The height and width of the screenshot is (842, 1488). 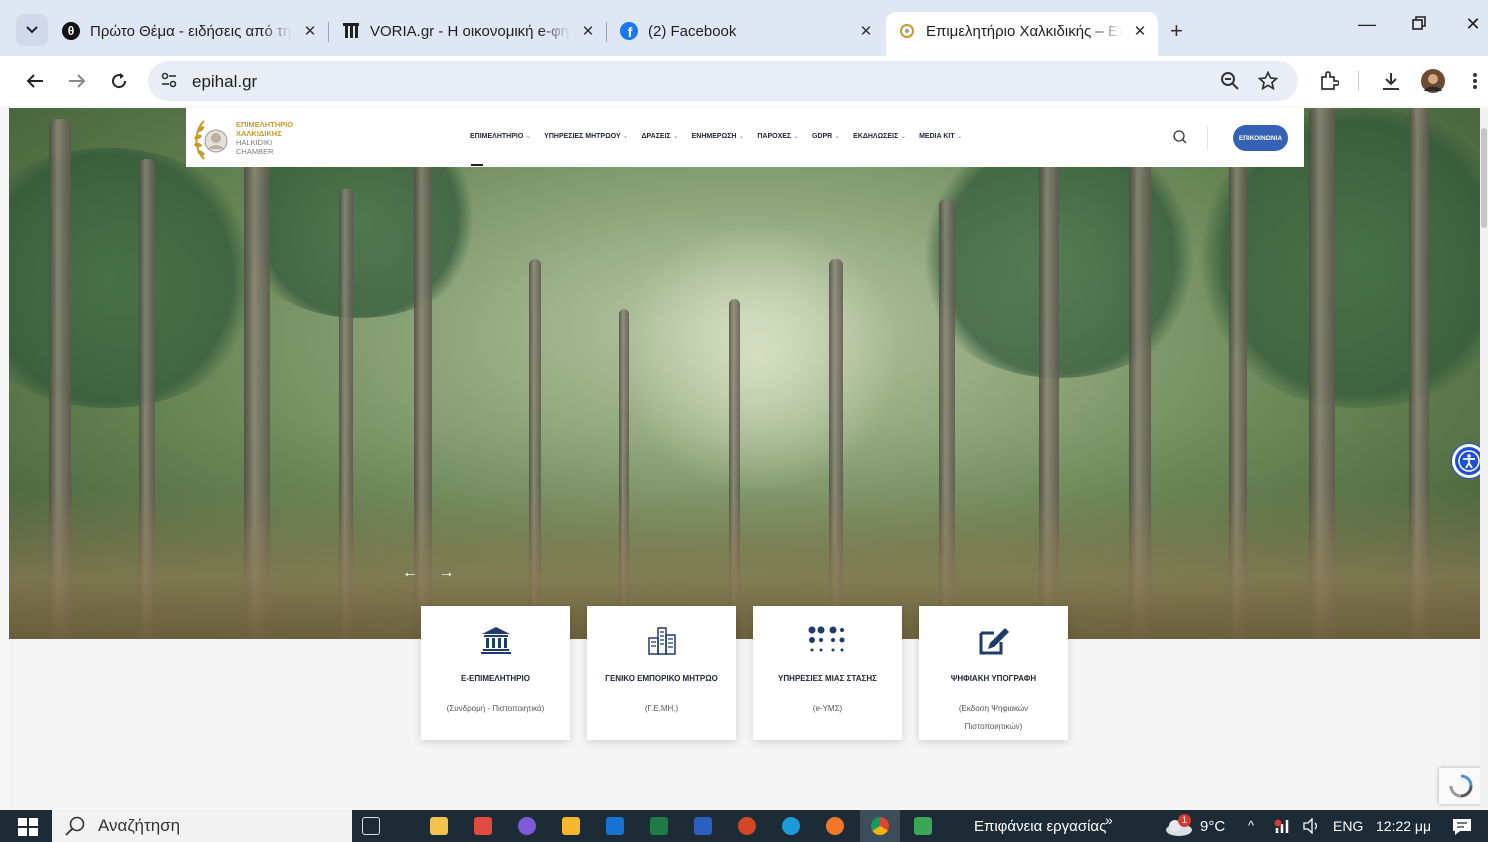 I want to click on volume-icon, so click(x=1311, y=828).